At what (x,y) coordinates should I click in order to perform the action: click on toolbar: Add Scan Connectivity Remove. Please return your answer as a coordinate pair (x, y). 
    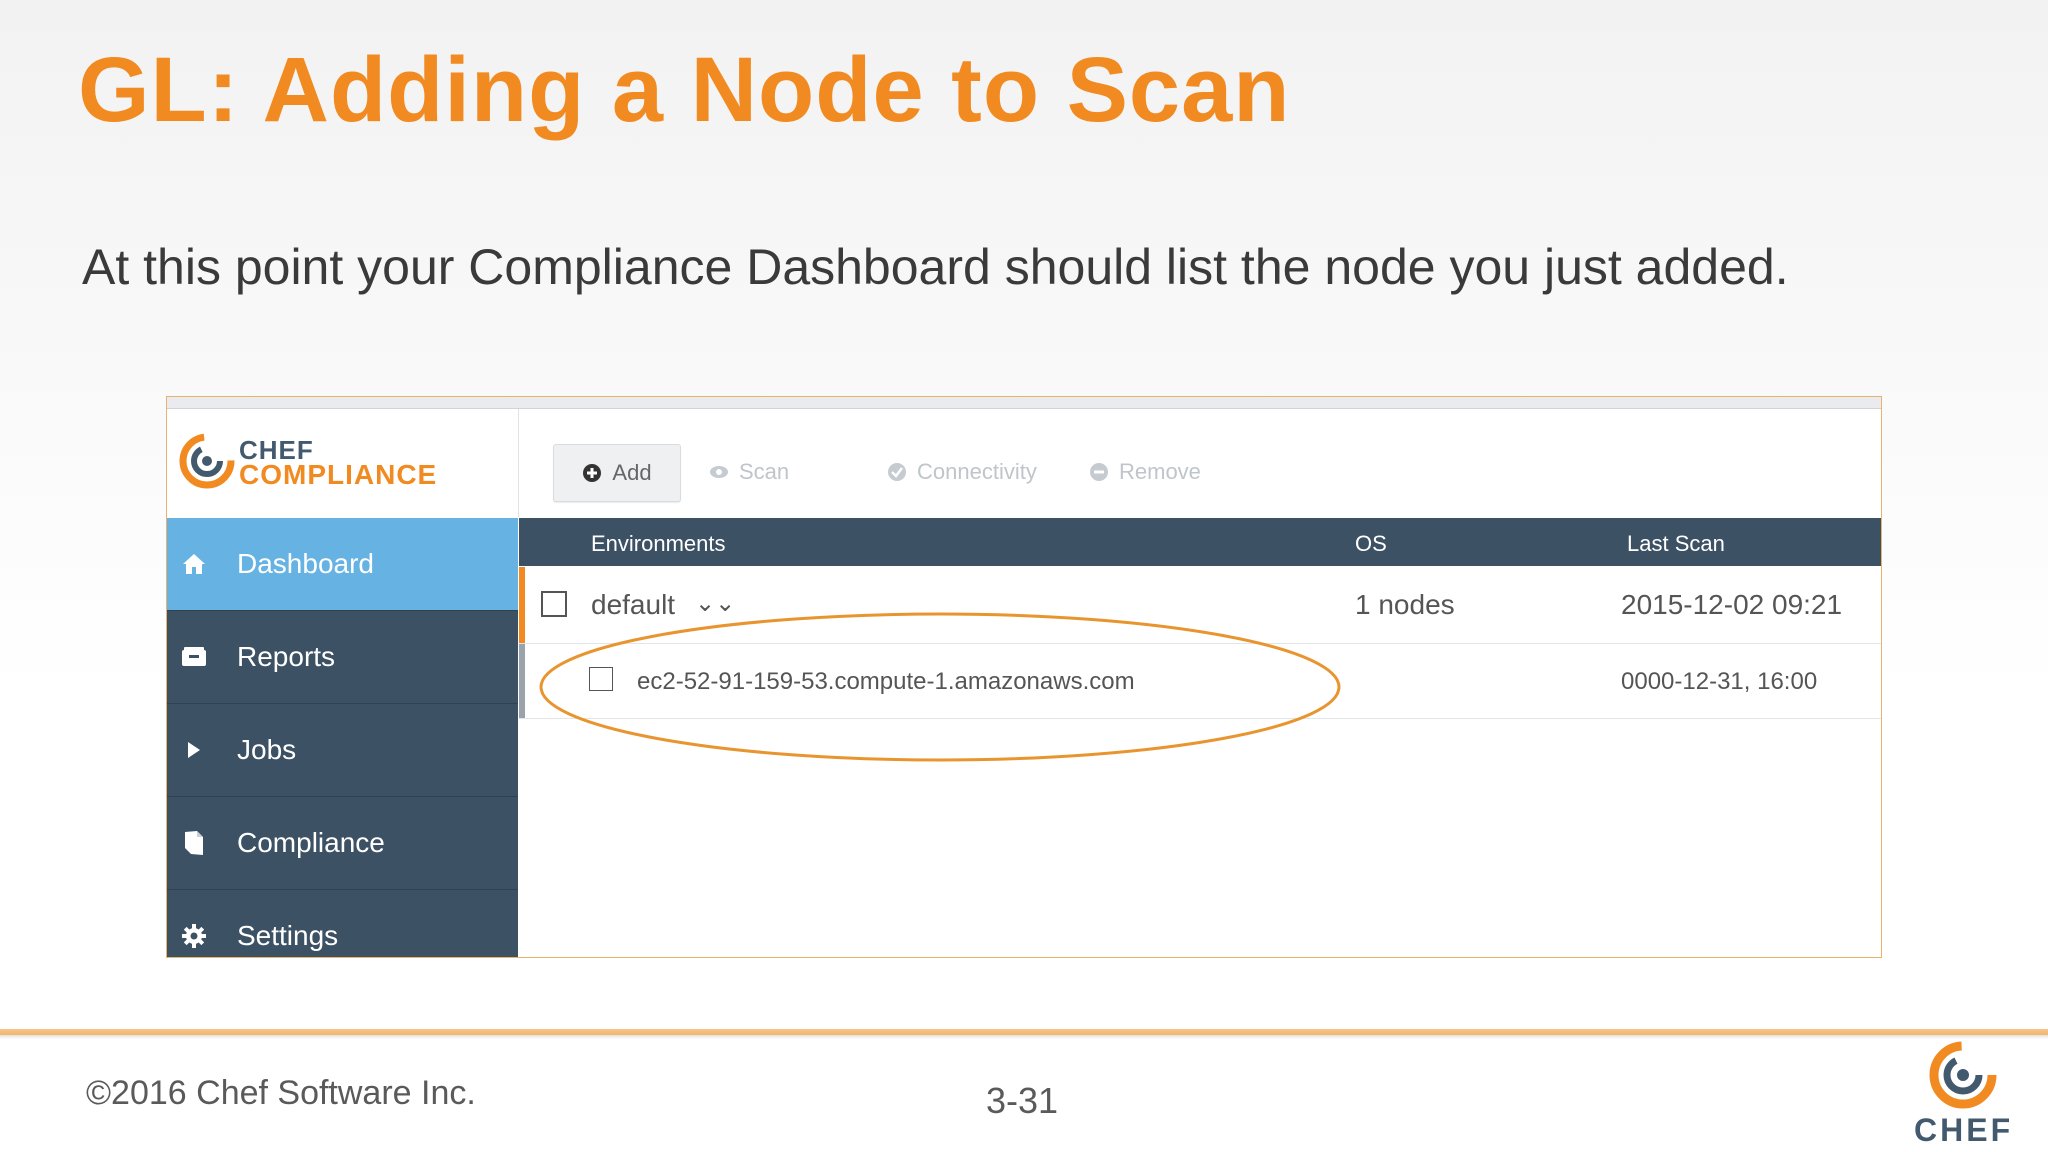
    Looking at the image, I should click on (1200, 463).